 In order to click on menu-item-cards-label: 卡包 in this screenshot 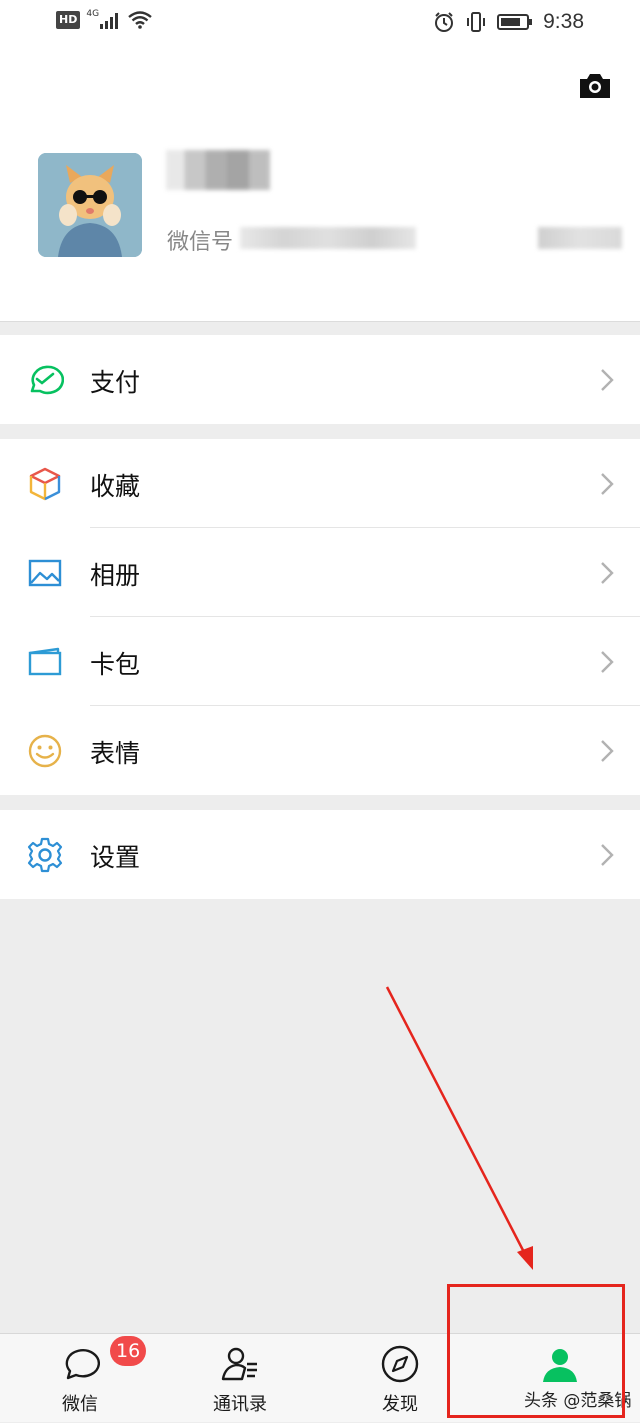, I will do `click(115, 664)`.